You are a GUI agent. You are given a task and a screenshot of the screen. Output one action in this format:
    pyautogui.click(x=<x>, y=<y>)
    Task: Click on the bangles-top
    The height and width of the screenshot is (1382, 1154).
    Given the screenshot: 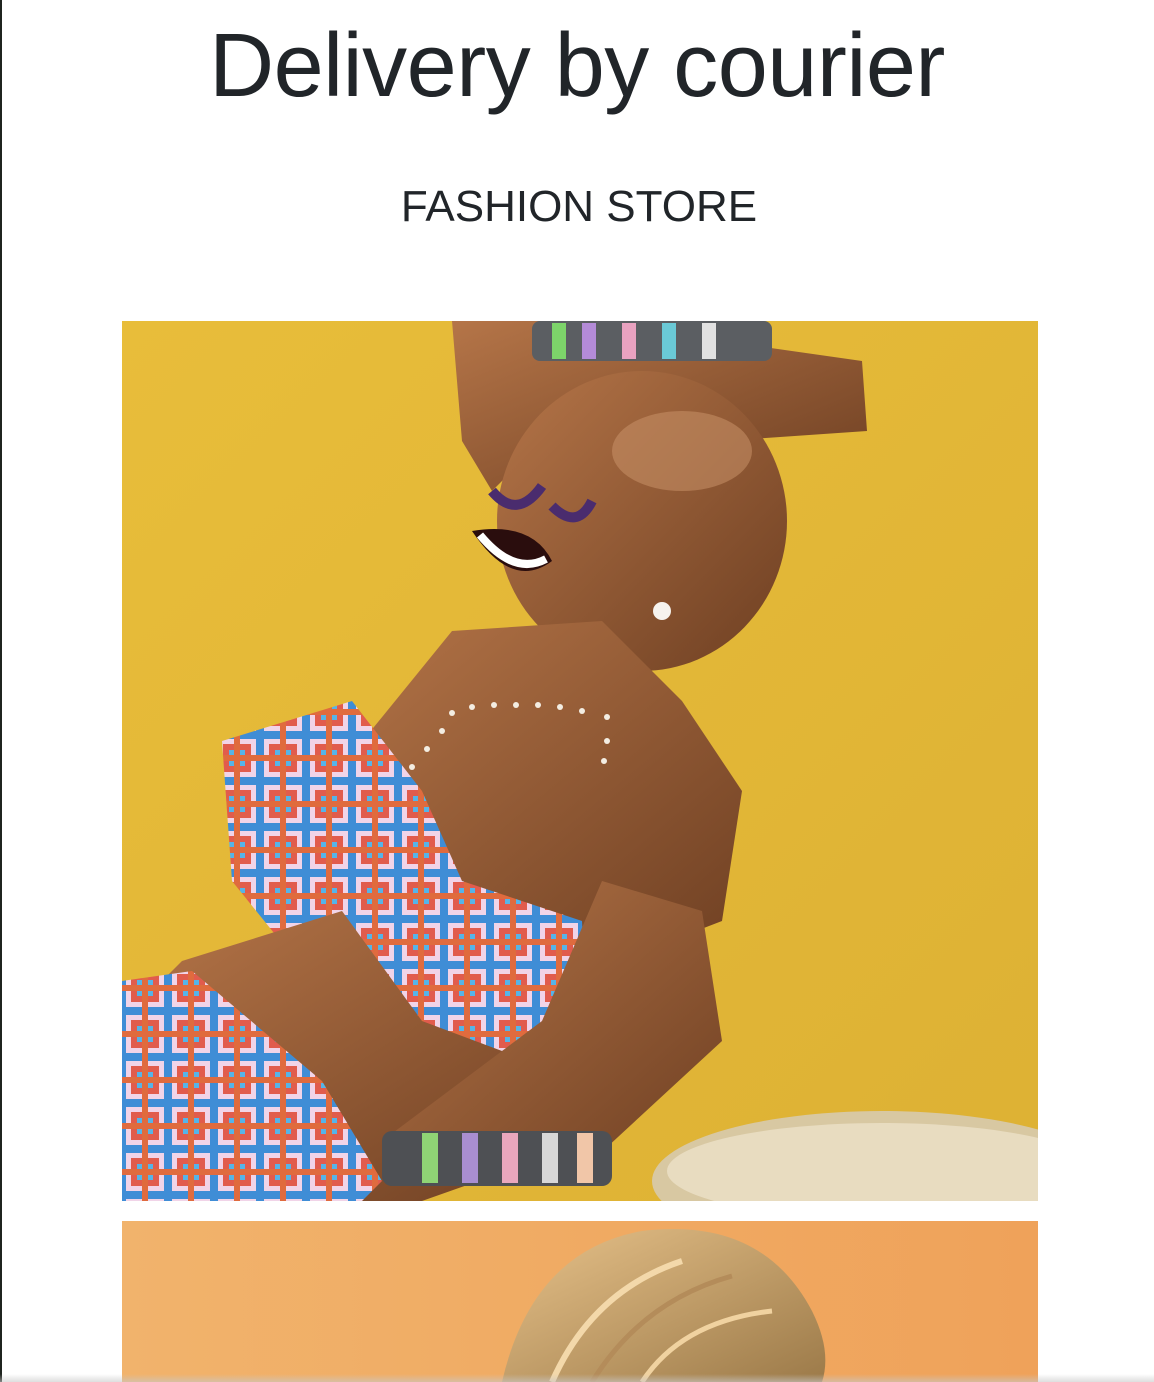 What is the action you would take?
    pyautogui.click(x=652, y=341)
    